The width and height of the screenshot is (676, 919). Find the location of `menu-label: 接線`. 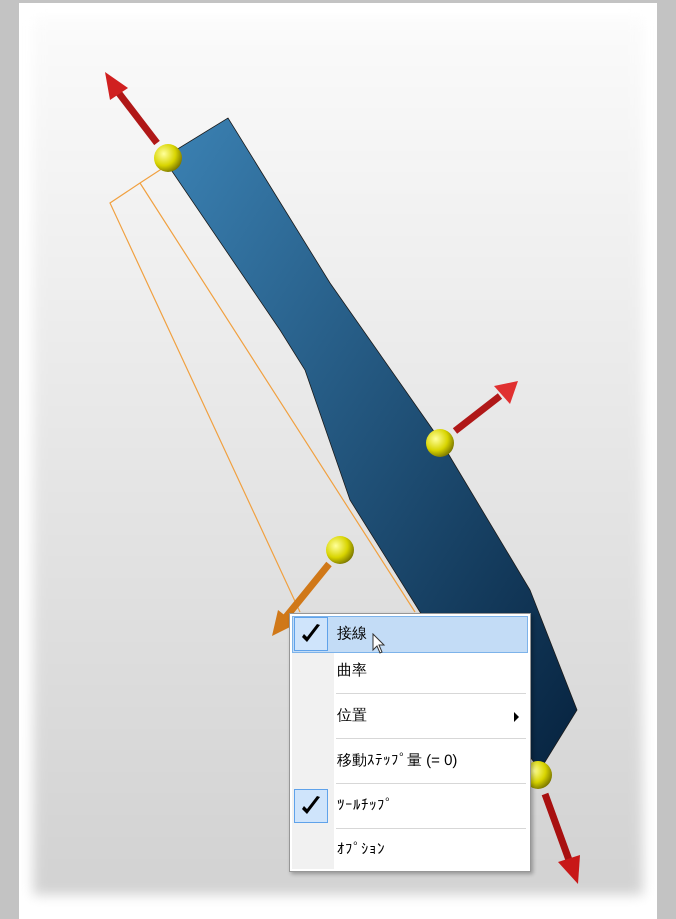

menu-label: 接線 is located at coordinates (352, 634).